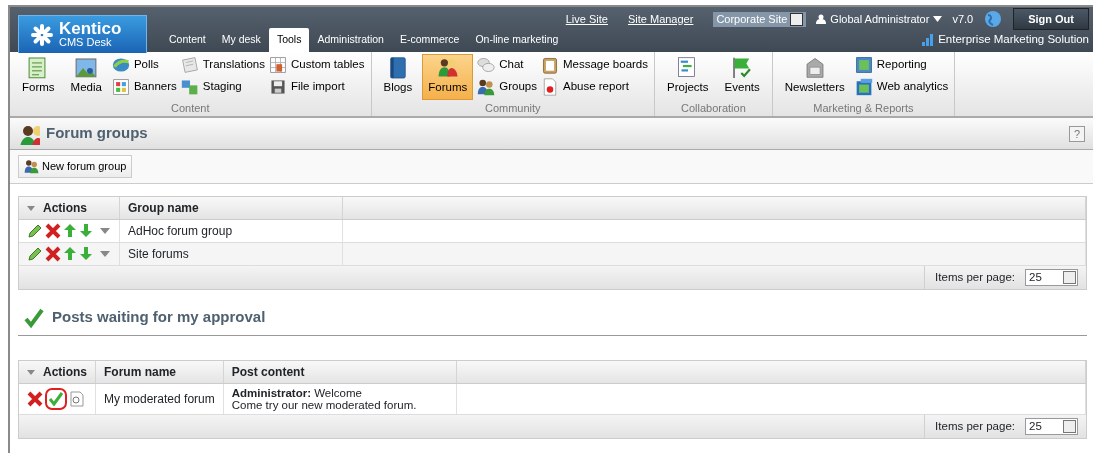 The height and width of the screenshot is (453, 1093). What do you see at coordinates (863, 108) in the screenshot?
I see `group-label: Marketing & Reports` at bounding box center [863, 108].